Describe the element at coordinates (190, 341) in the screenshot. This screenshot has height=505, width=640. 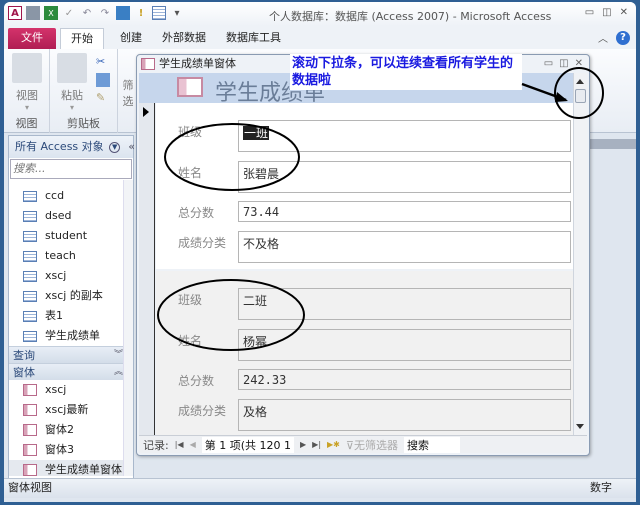
I see `label-name: 姓名` at that location.